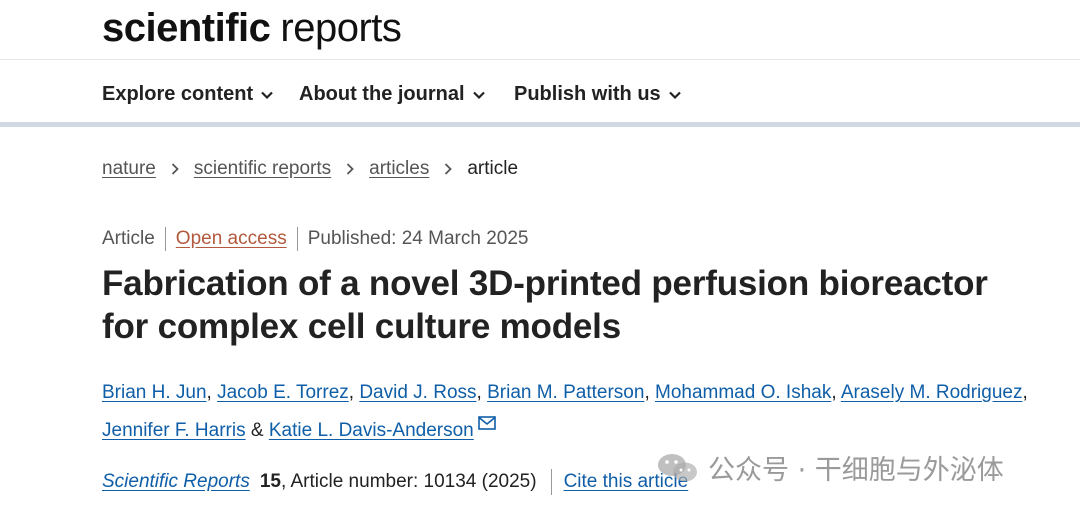  I want to click on wechat-icon, so click(677, 467).